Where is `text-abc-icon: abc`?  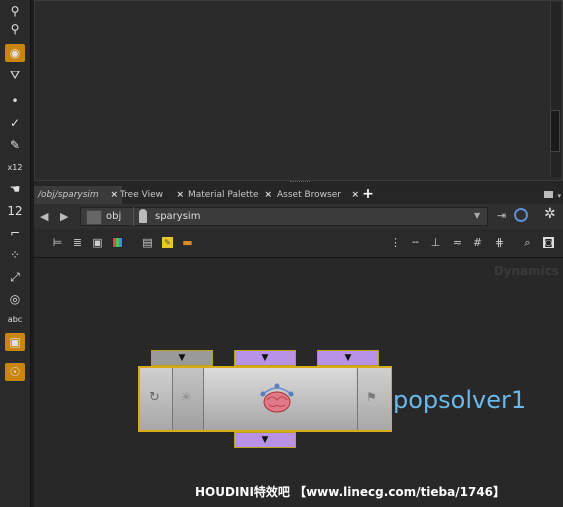
text-abc-icon: abc is located at coordinates (15, 319).